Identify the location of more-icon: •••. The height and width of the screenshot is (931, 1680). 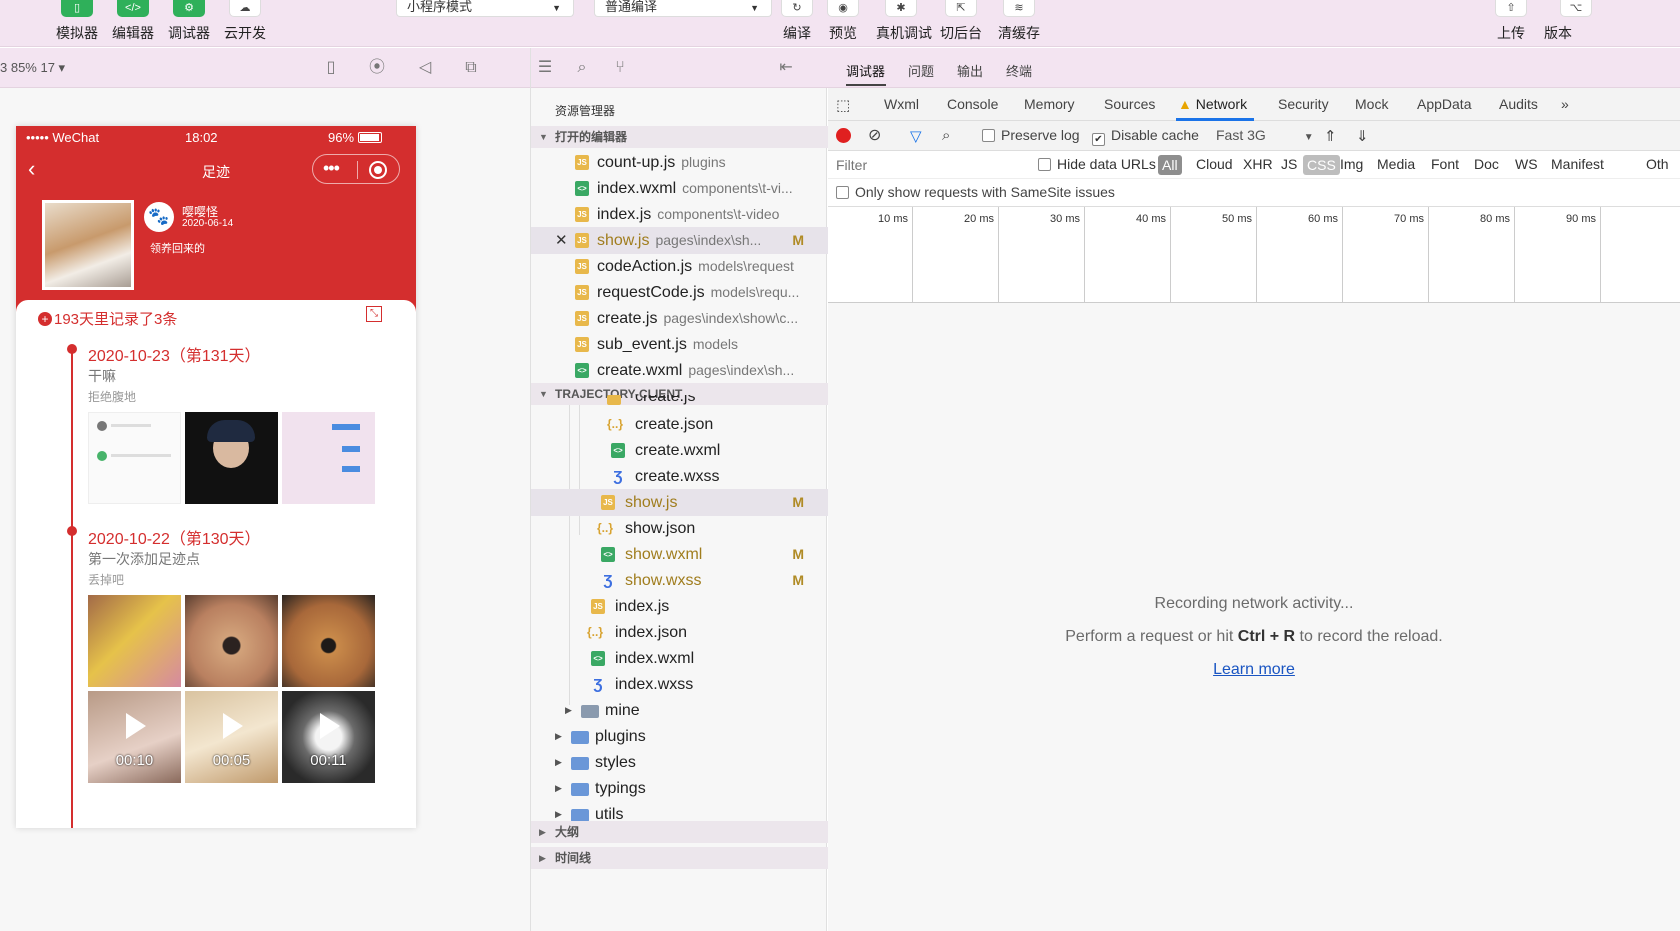
(331, 168).